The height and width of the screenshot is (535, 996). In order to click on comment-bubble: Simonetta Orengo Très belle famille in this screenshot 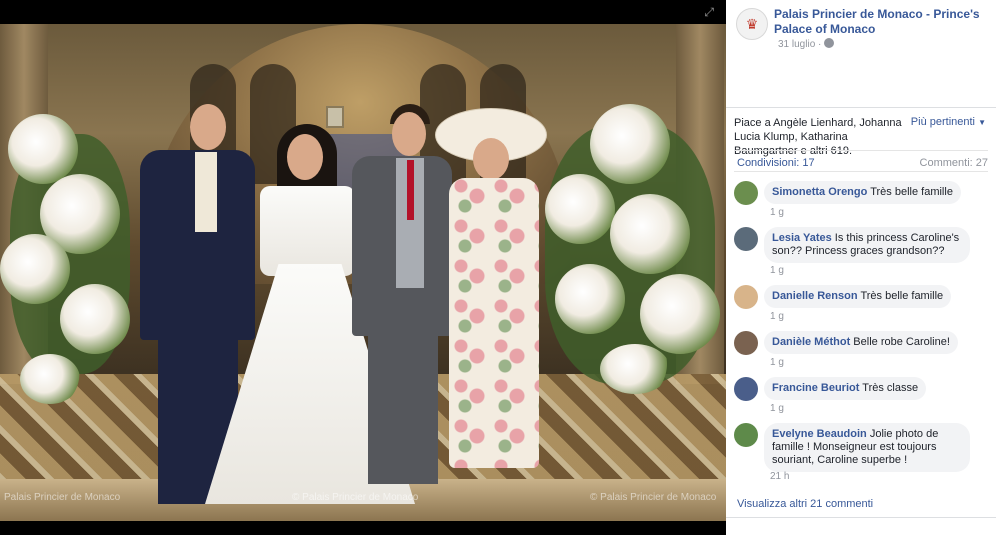, I will do `click(862, 192)`.